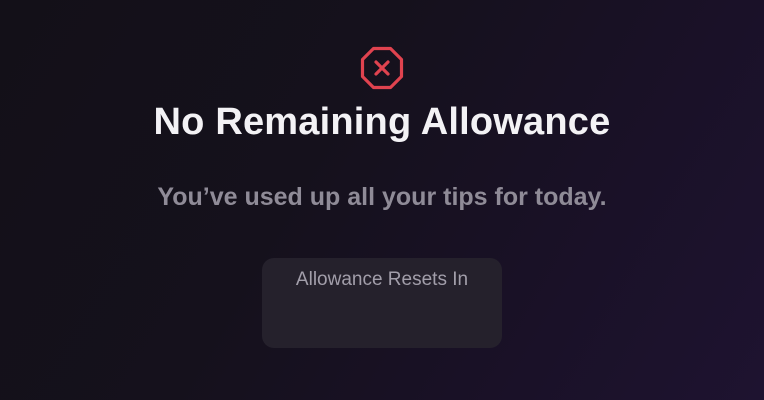 The image size is (764, 400). Describe the element at coordinates (382, 68) in the screenshot. I see `octagon-x-icon` at that location.